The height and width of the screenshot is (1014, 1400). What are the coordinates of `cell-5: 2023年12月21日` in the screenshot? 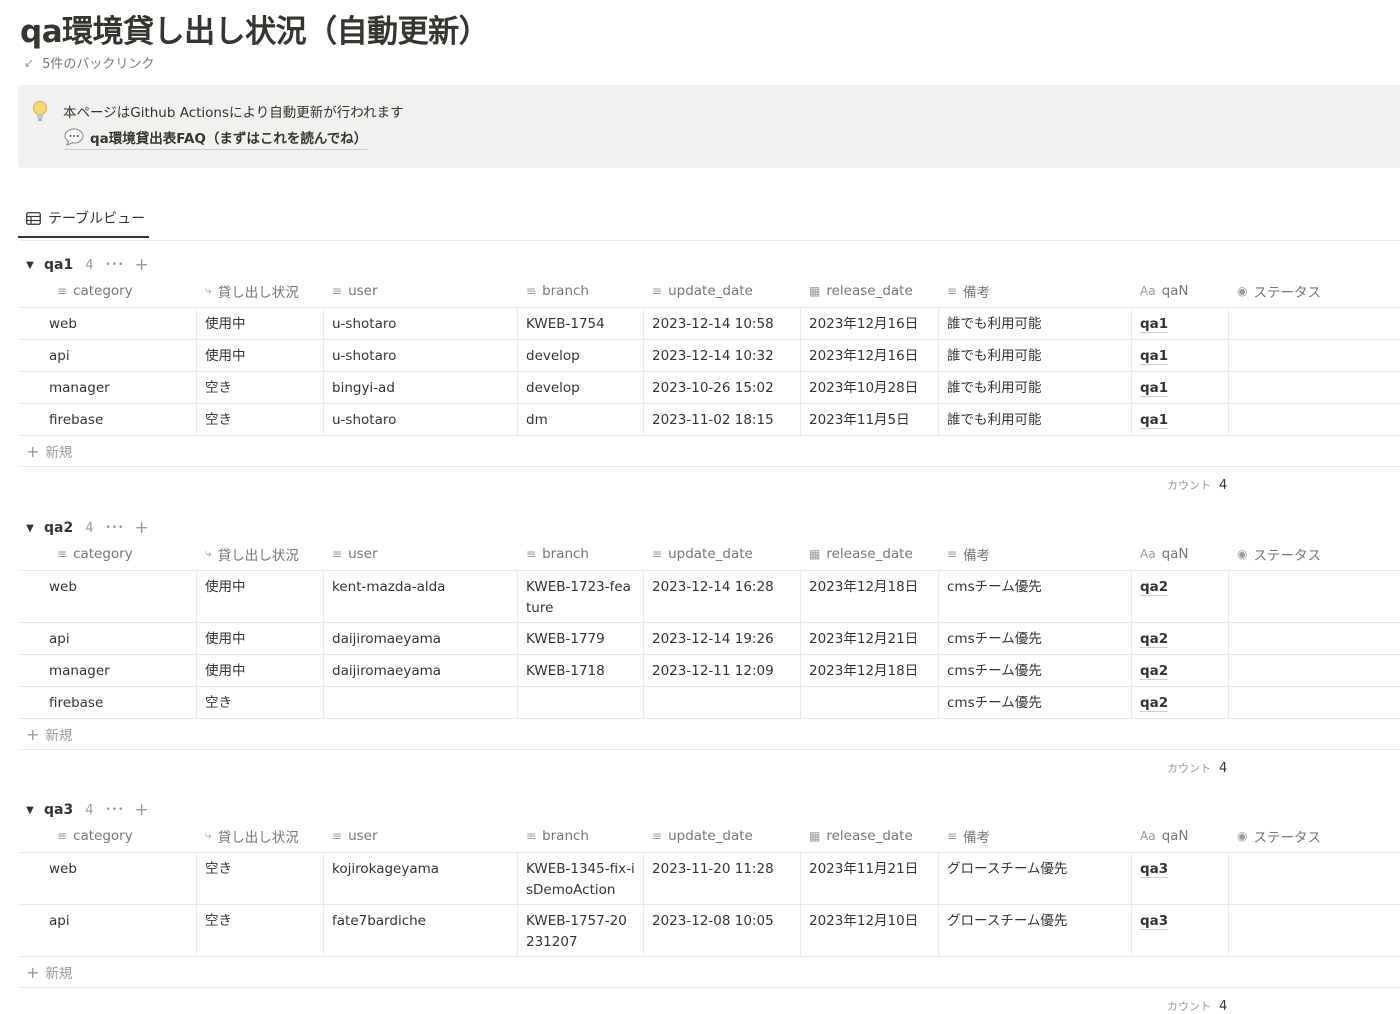 It's located at (870, 638).